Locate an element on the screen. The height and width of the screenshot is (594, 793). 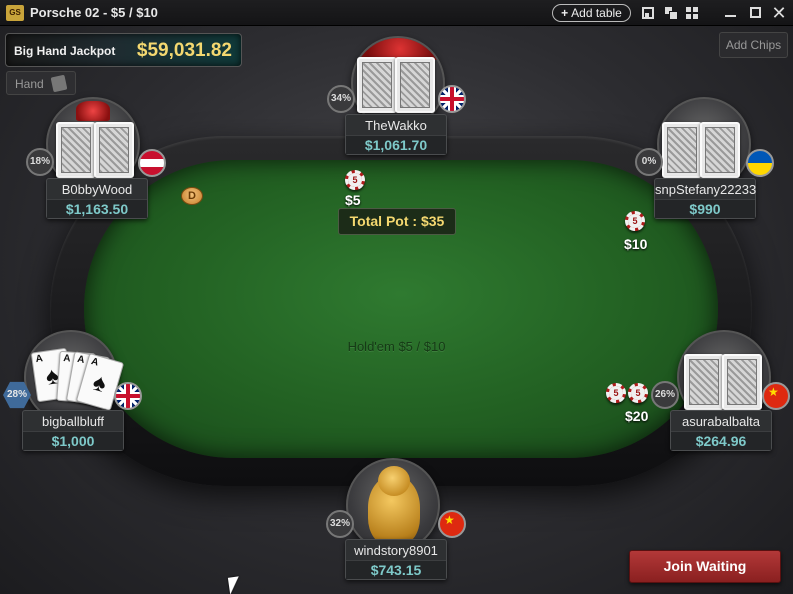
hand-history-button: Hand is located at coordinates (41, 83).